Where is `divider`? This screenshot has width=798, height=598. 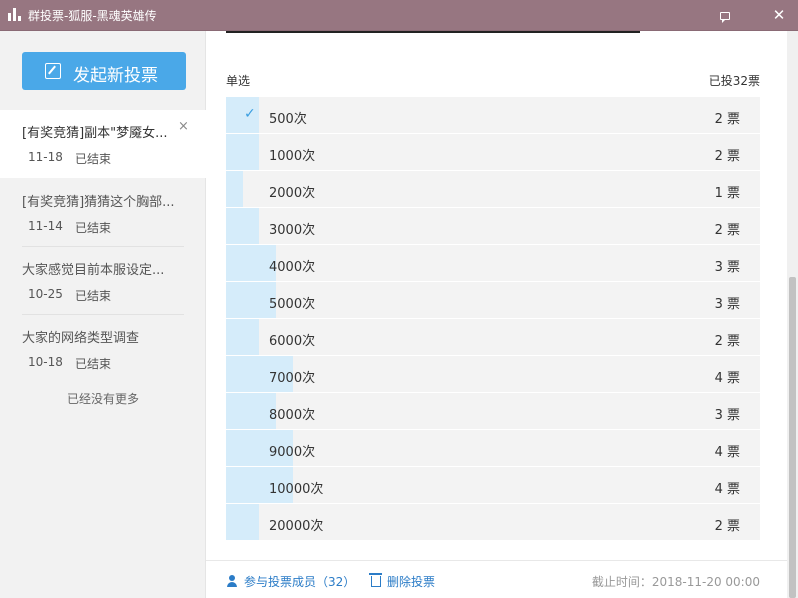
divider is located at coordinates (433, 32).